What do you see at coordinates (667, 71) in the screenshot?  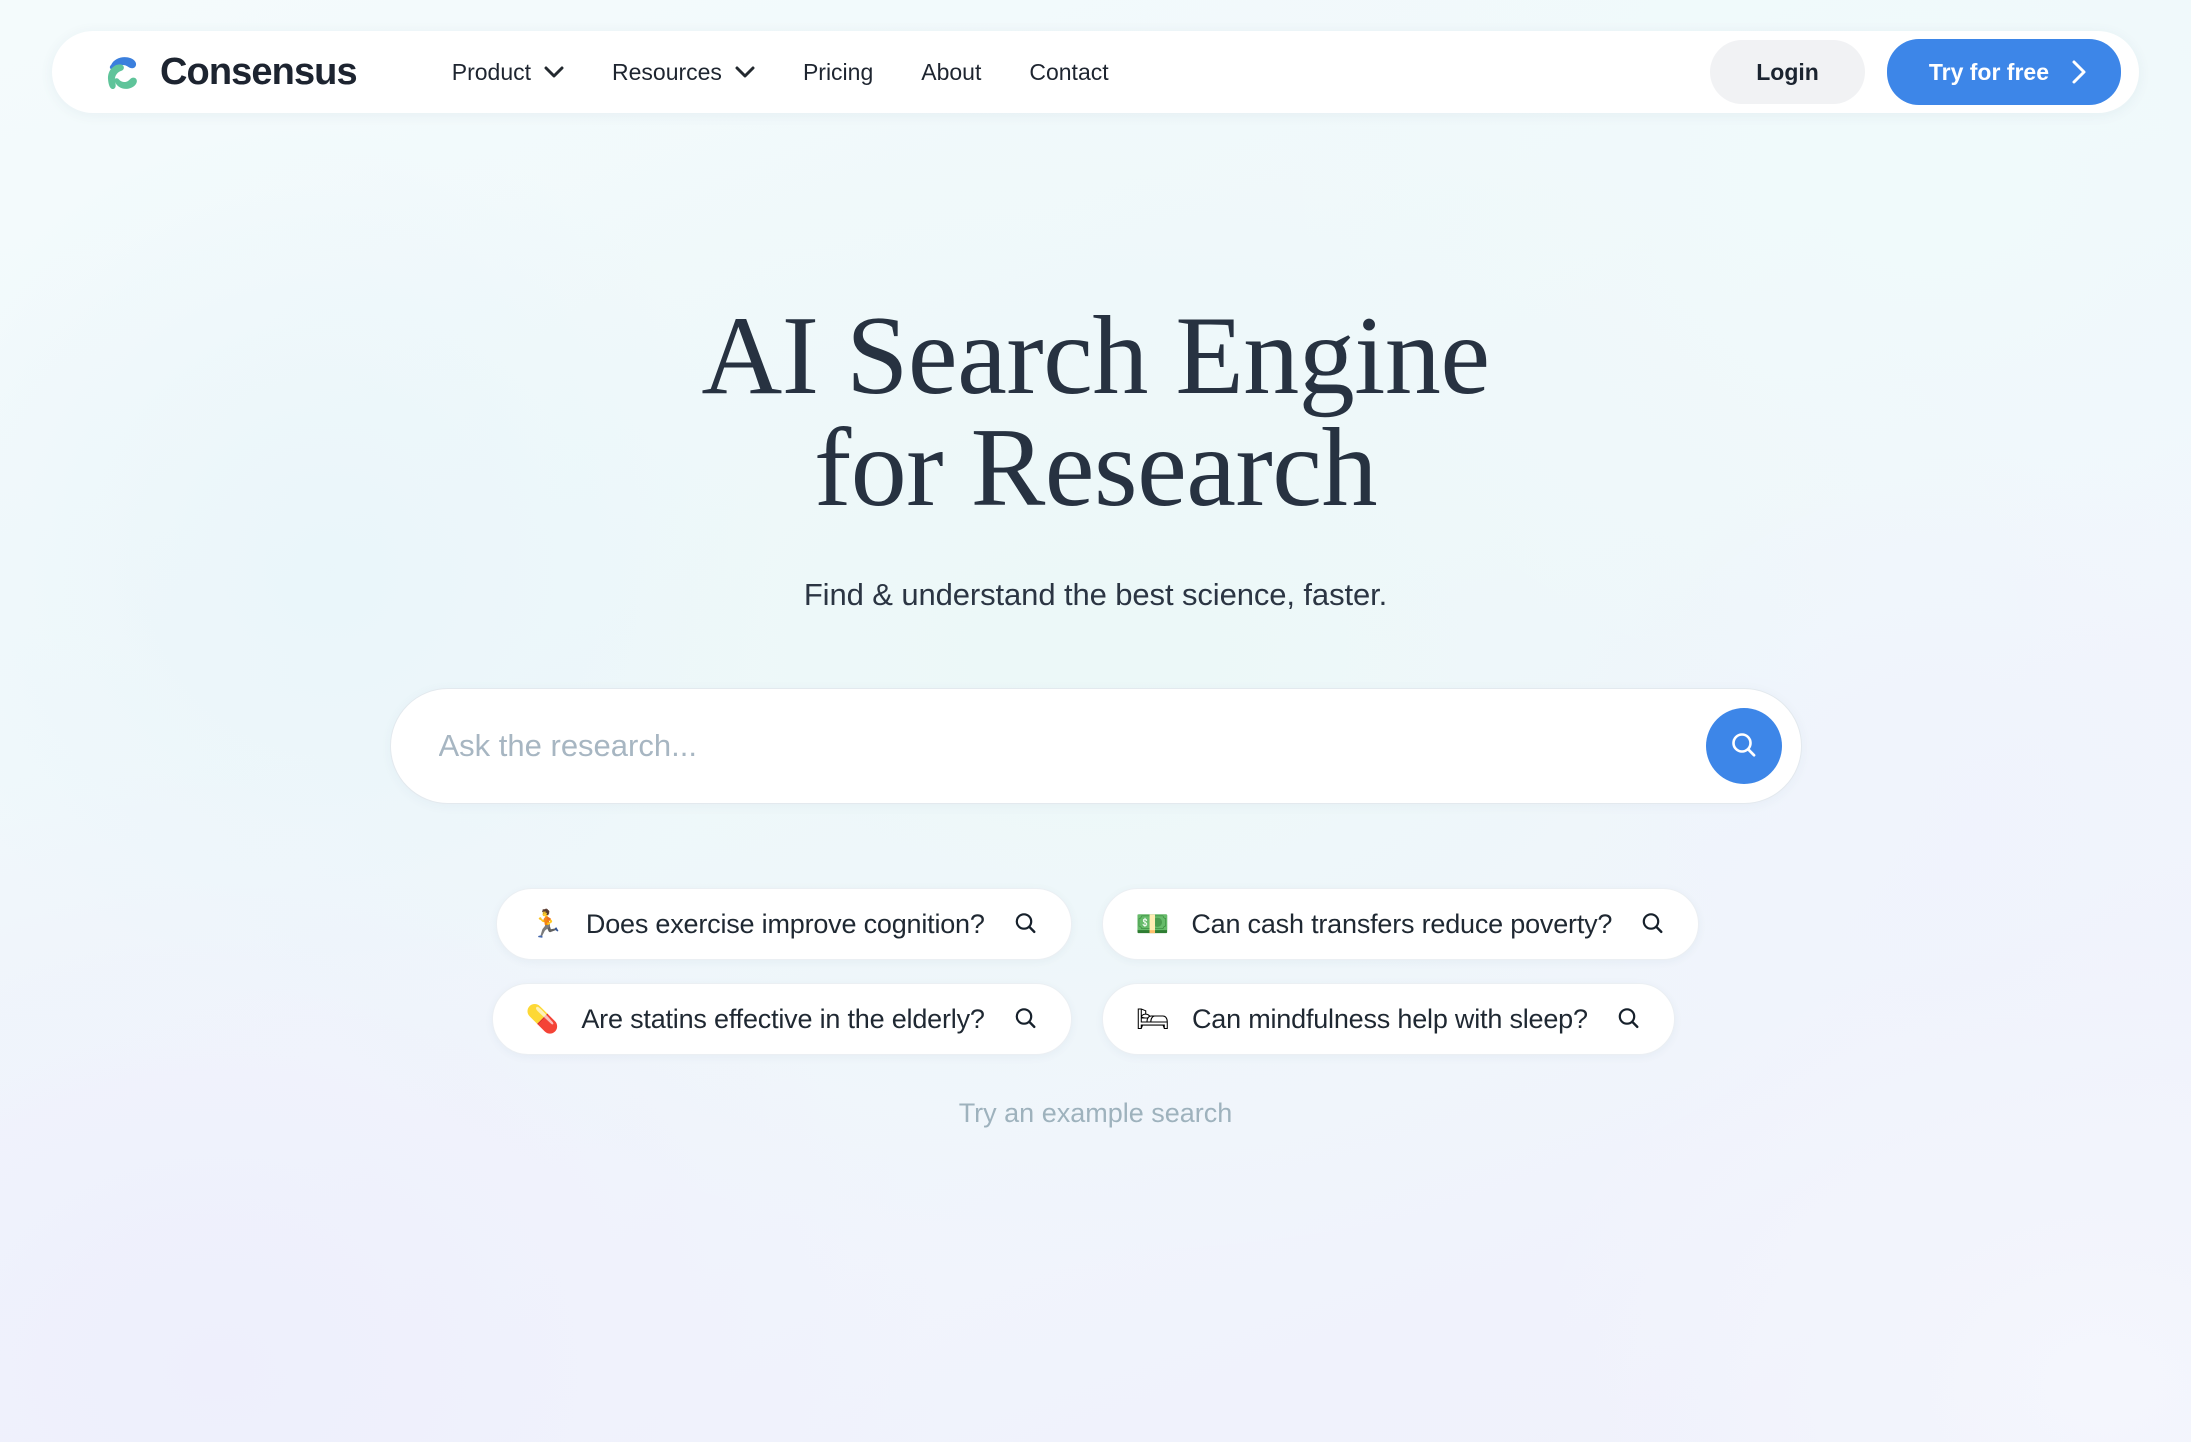 I see `nav-item-label: Resources` at bounding box center [667, 71].